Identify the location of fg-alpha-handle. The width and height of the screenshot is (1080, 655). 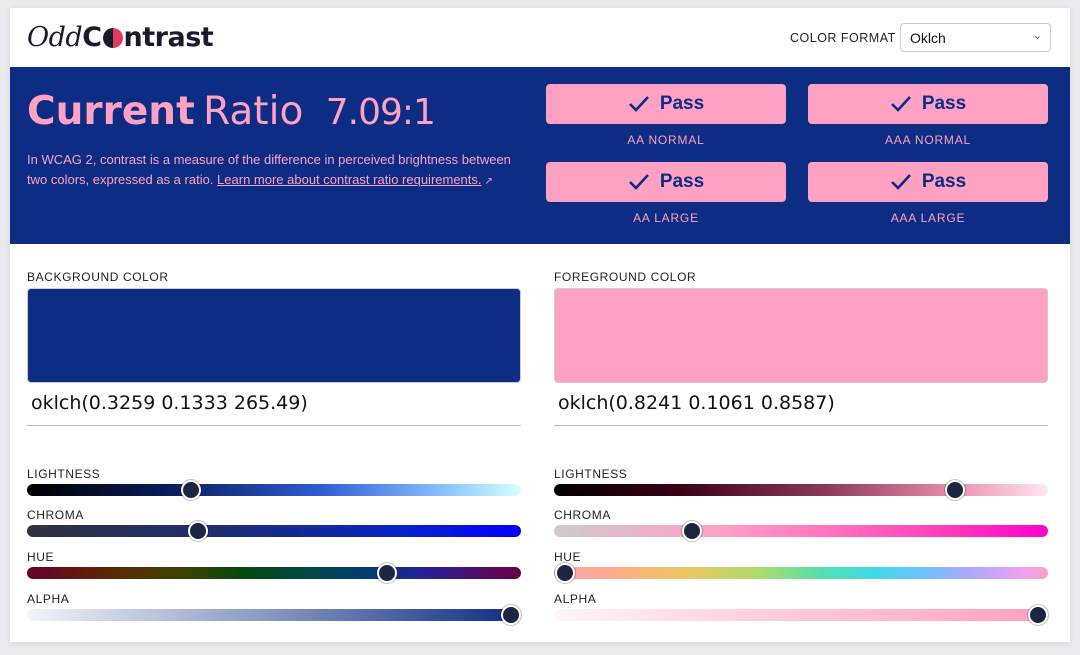
(1038, 615).